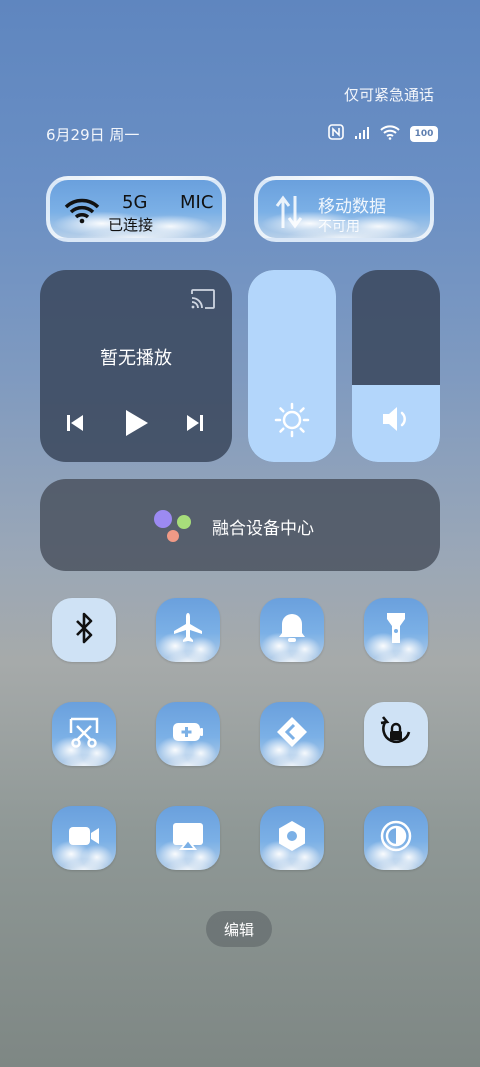  I want to click on status-icons: 100, so click(383, 134).